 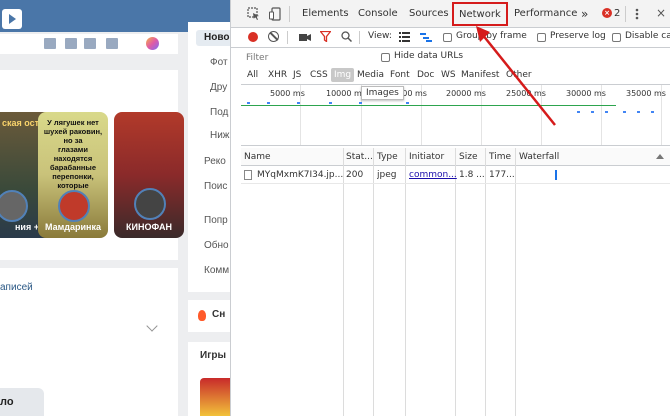 I want to click on filter-input, so click(x=309, y=58).